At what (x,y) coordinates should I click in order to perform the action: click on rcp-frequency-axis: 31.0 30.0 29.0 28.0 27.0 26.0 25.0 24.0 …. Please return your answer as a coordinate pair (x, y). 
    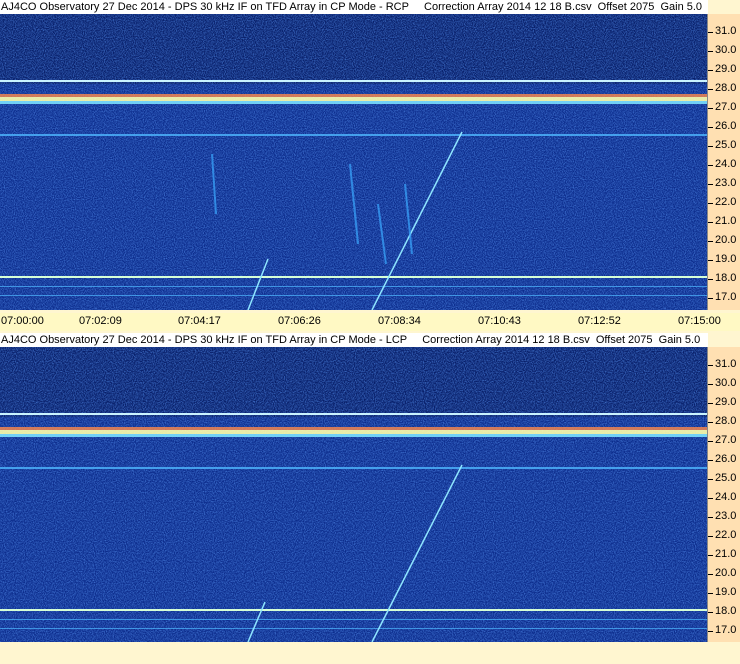
    Looking at the image, I should click on (723, 162).